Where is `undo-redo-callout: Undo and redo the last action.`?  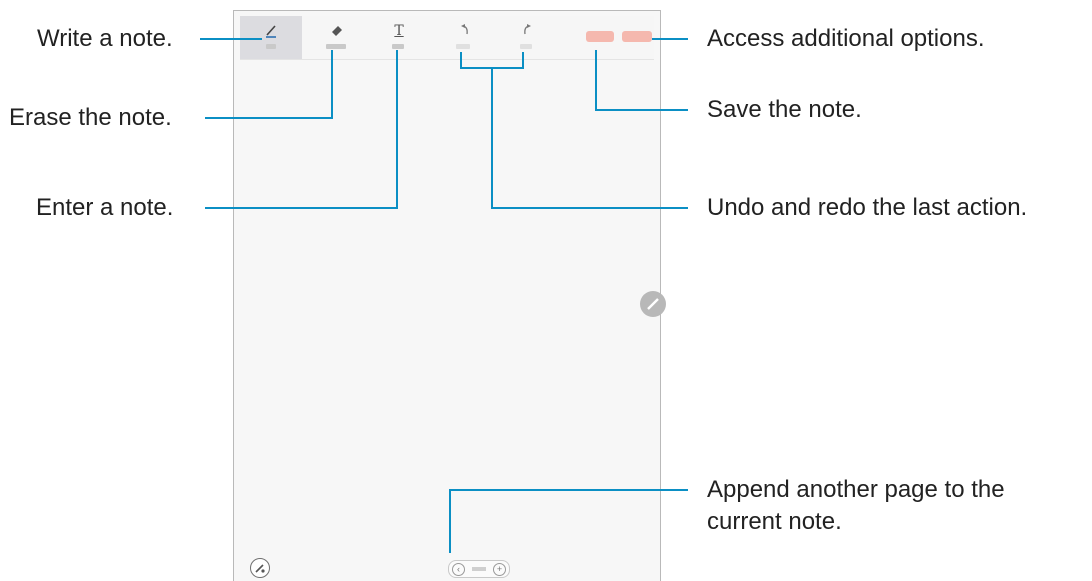
undo-redo-callout: Undo and redo the last action. is located at coordinates (867, 207).